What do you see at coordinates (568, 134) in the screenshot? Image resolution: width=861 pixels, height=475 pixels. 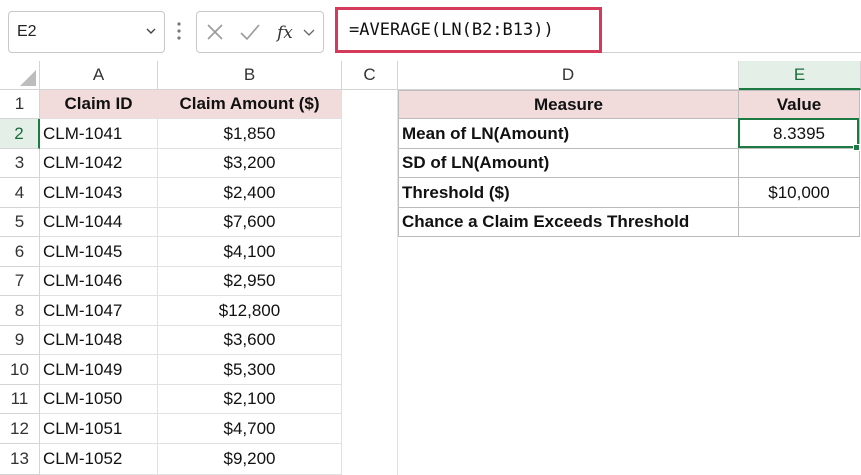 I see `measure-cell: Mean of LN(Amount)` at bounding box center [568, 134].